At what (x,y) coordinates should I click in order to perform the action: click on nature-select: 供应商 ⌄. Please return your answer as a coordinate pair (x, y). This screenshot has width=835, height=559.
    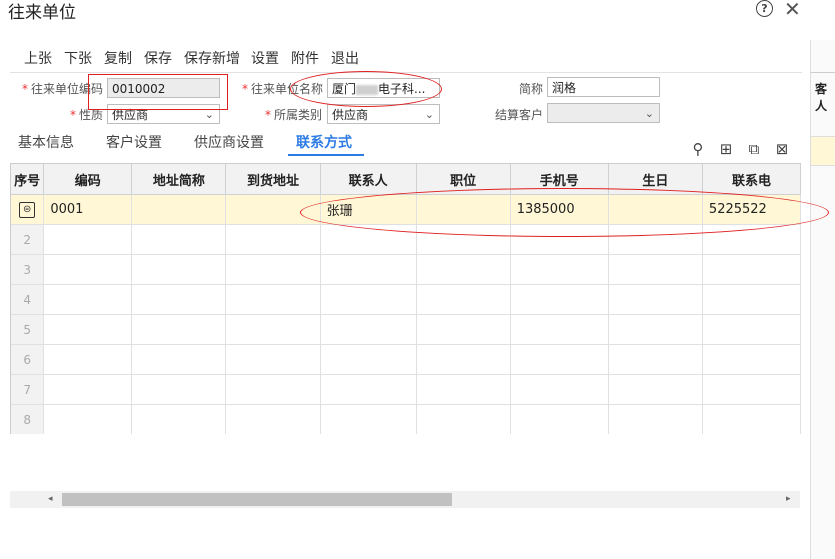
    Looking at the image, I should click on (163, 114).